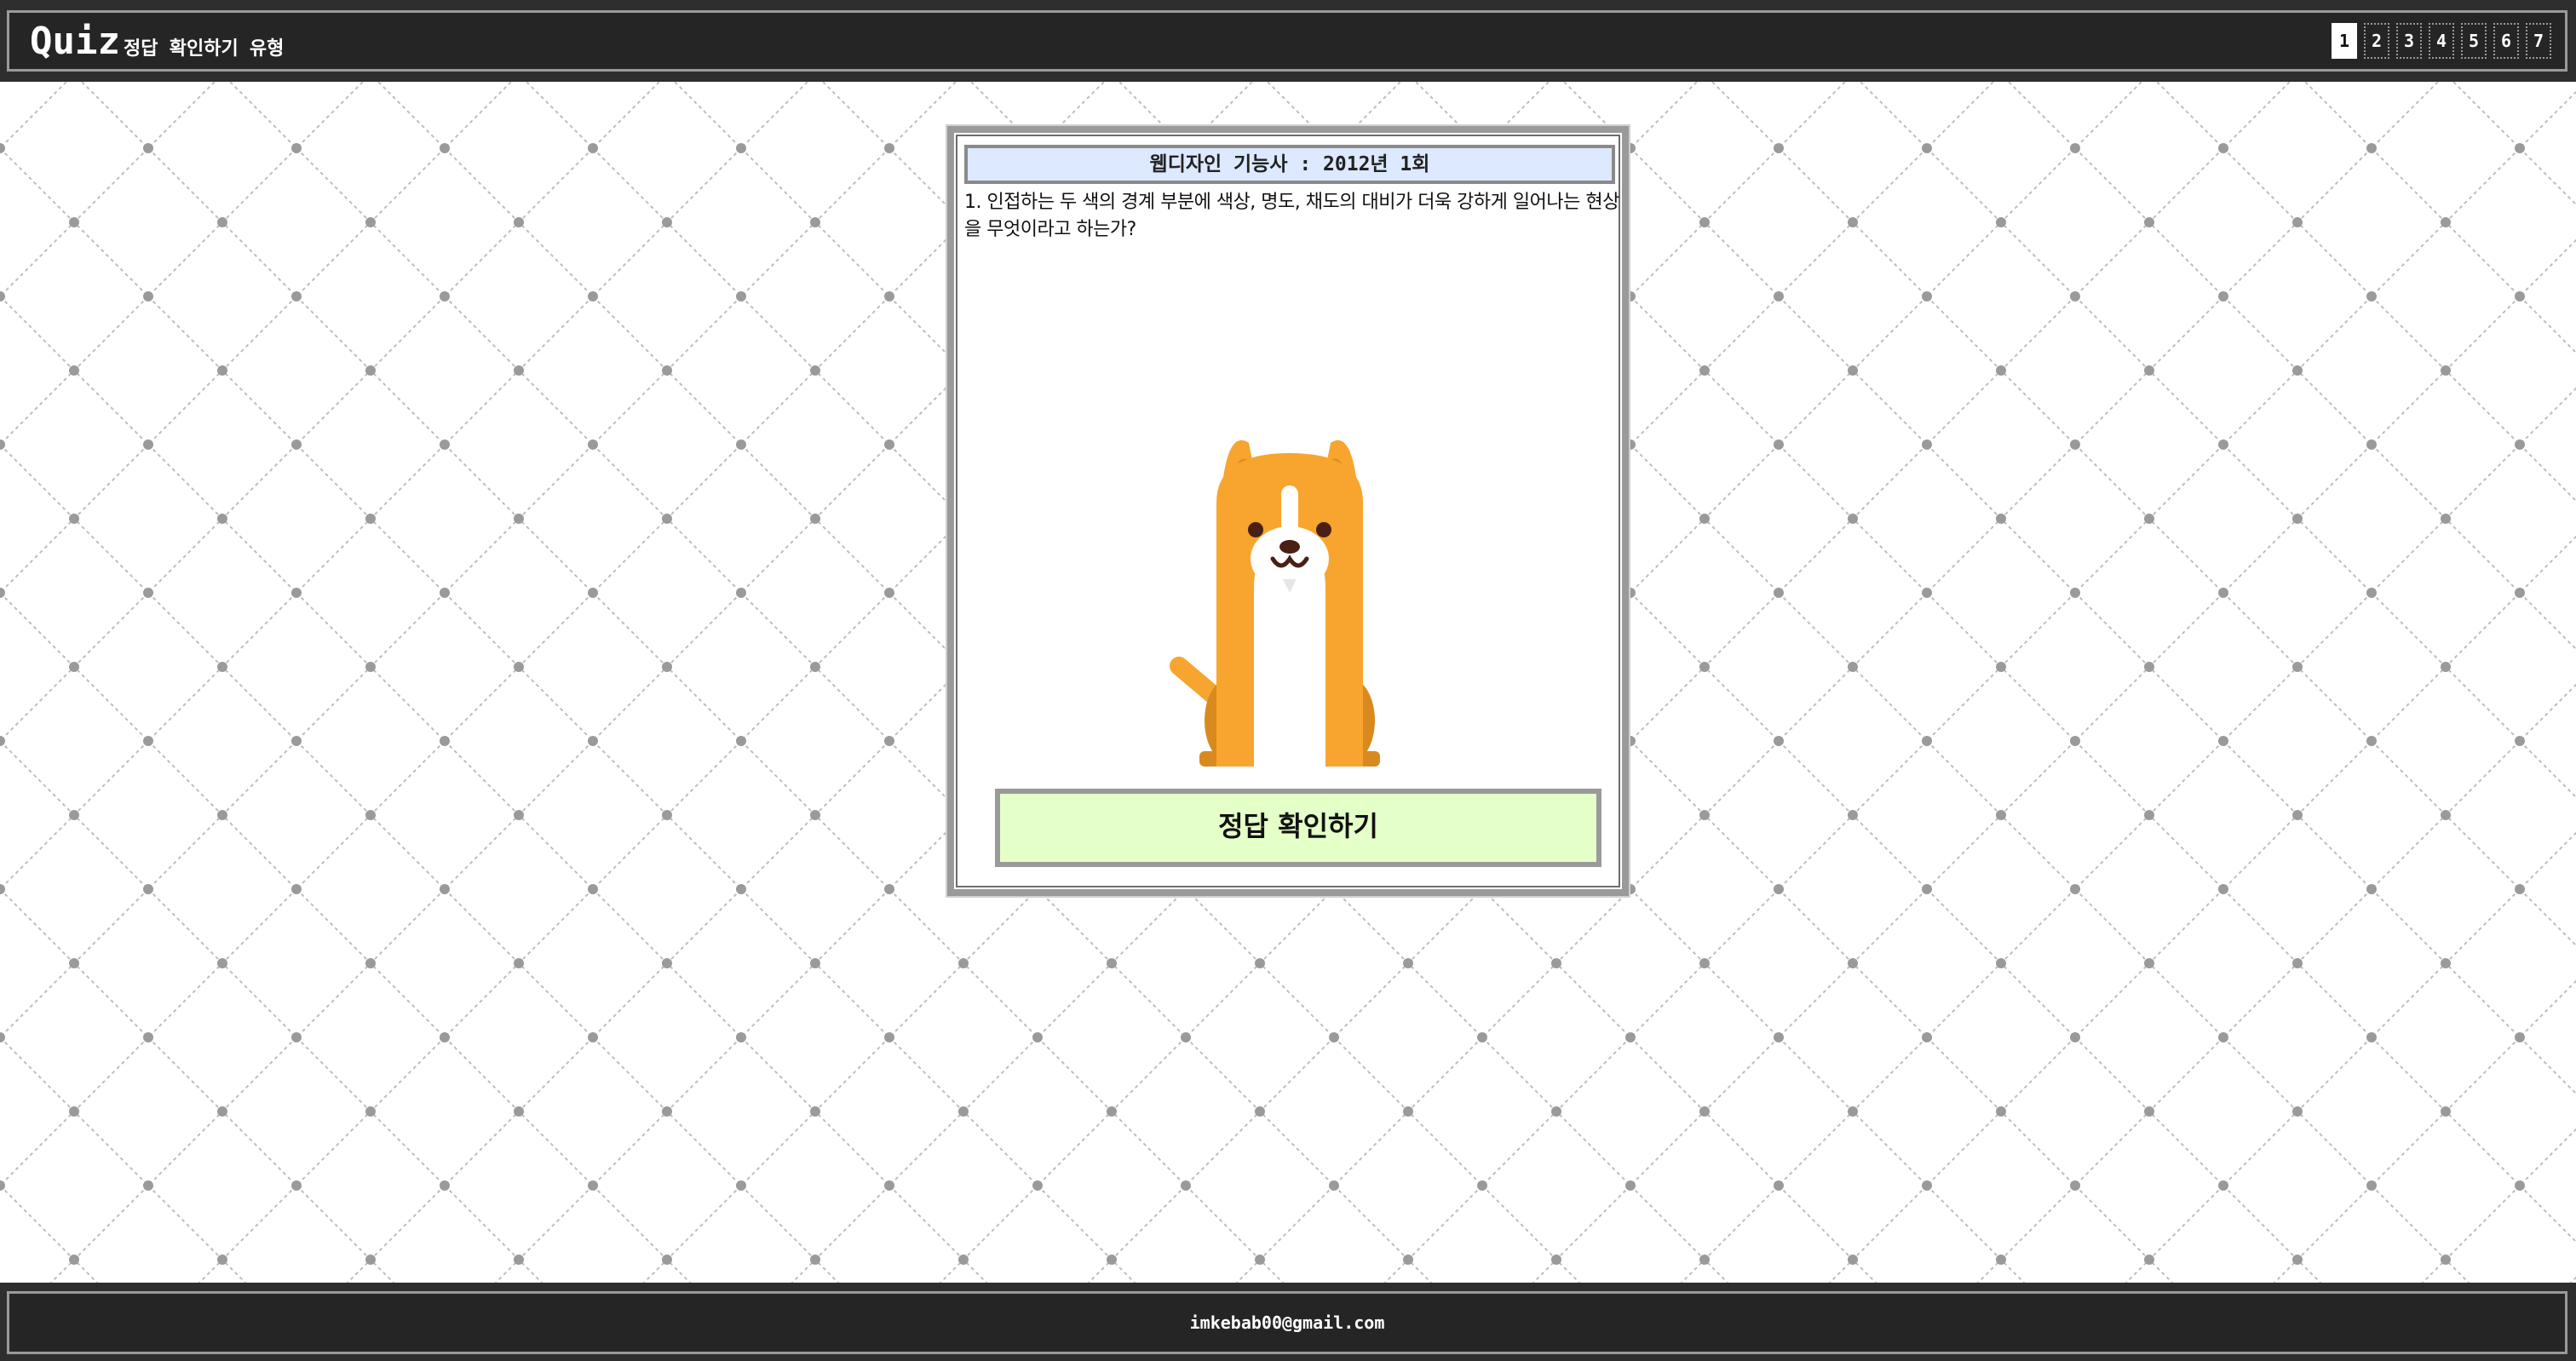 Image resolution: width=2576 pixels, height=1361 pixels. I want to click on page-button-4: 4, so click(2441, 41).